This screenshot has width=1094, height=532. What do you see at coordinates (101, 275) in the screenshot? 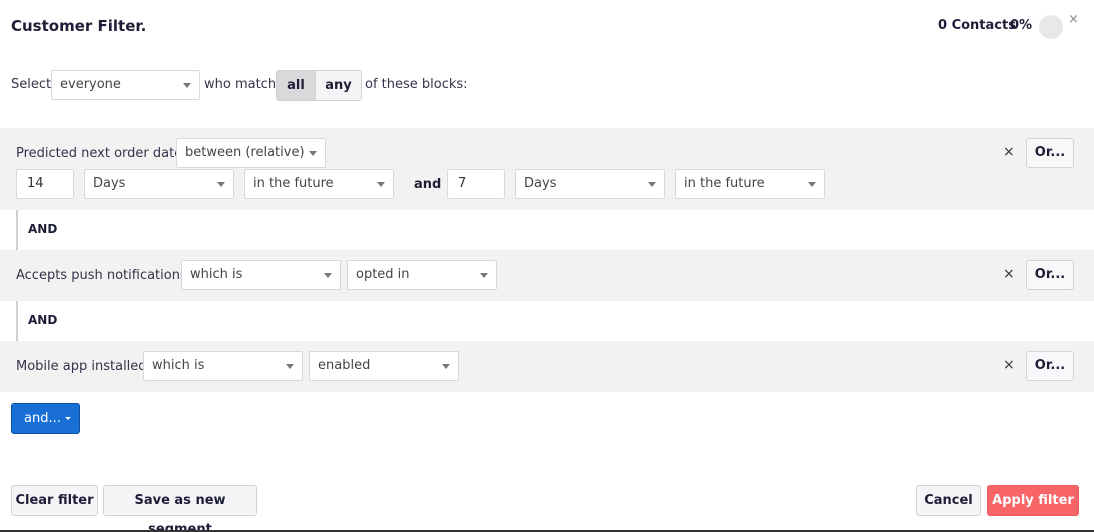
I see `block-field-label: Accepts push notifications` at bounding box center [101, 275].